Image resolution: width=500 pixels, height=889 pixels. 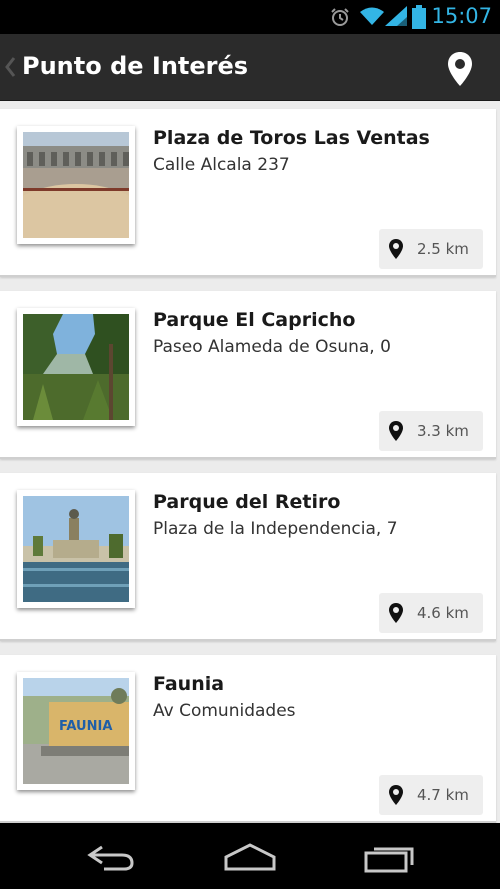 I want to click on bullring-image, so click(x=76, y=185).